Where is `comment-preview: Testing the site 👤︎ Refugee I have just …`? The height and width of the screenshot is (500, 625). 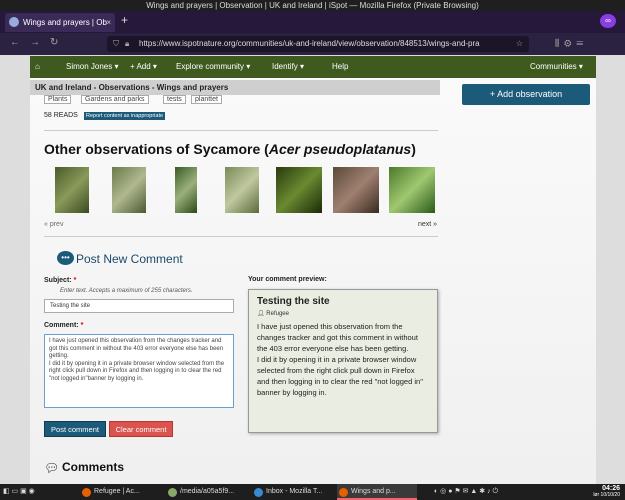 comment-preview: Testing the site 👤︎ Refugee I have just … is located at coordinates (343, 361).